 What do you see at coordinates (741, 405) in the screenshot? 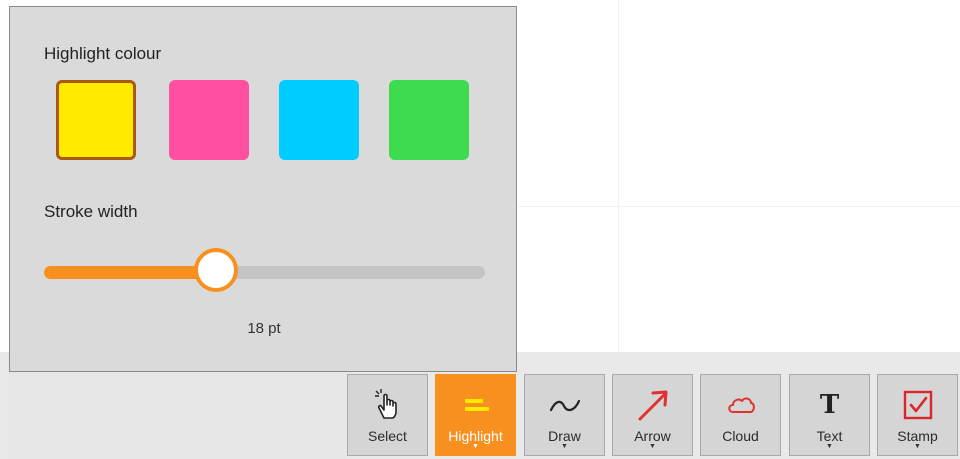
I see `cloud-icon` at bounding box center [741, 405].